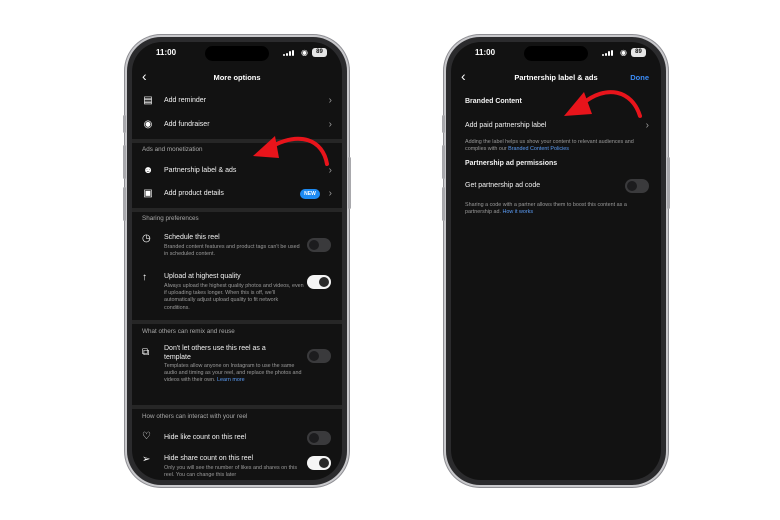  What do you see at coordinates (209, 458) in the screenshot?
I see `hide-share-title: Hide share count on this reel` at bounding box center [209, 458].